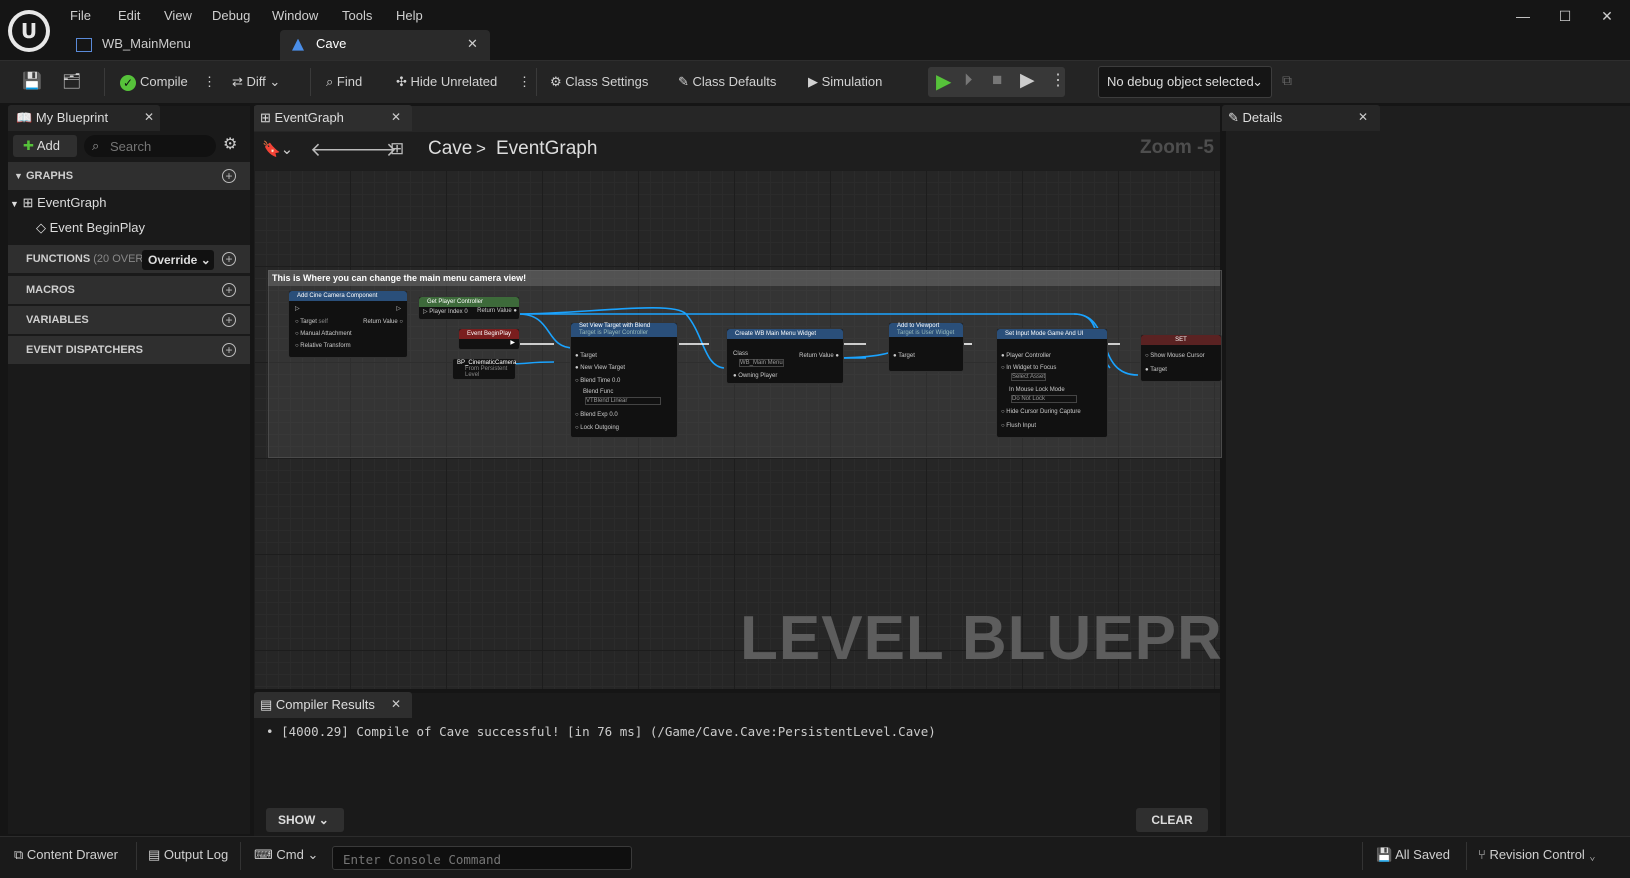 The width and height of the screenshot is (1630, 878). I want to click on step-icon: ⏵, so click(968, 80).